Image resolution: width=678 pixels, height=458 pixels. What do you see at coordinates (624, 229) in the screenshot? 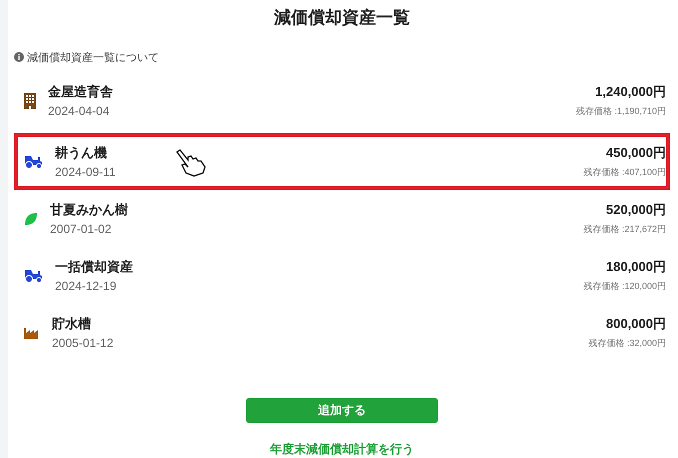
I see `residual-value: 残存価格 :217,672円` at bounding box center [624, 229].